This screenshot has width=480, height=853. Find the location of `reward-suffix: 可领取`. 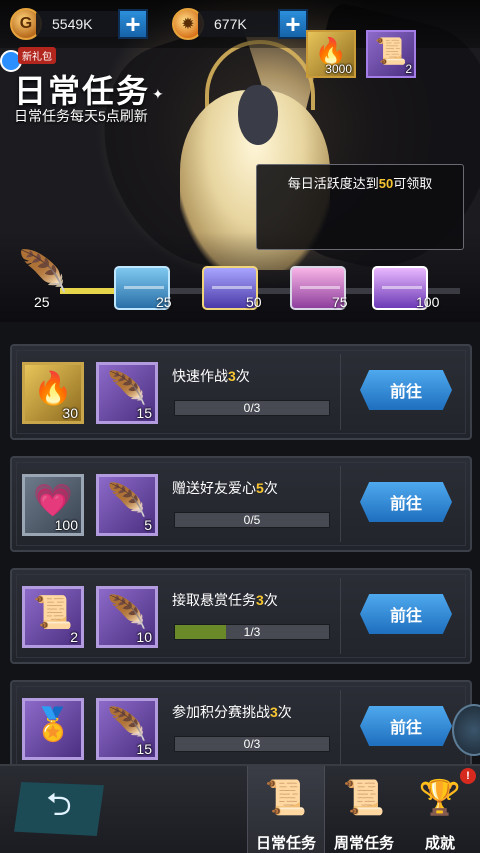

reward-suffix: 可领取 is located at coordinates (413, 183).